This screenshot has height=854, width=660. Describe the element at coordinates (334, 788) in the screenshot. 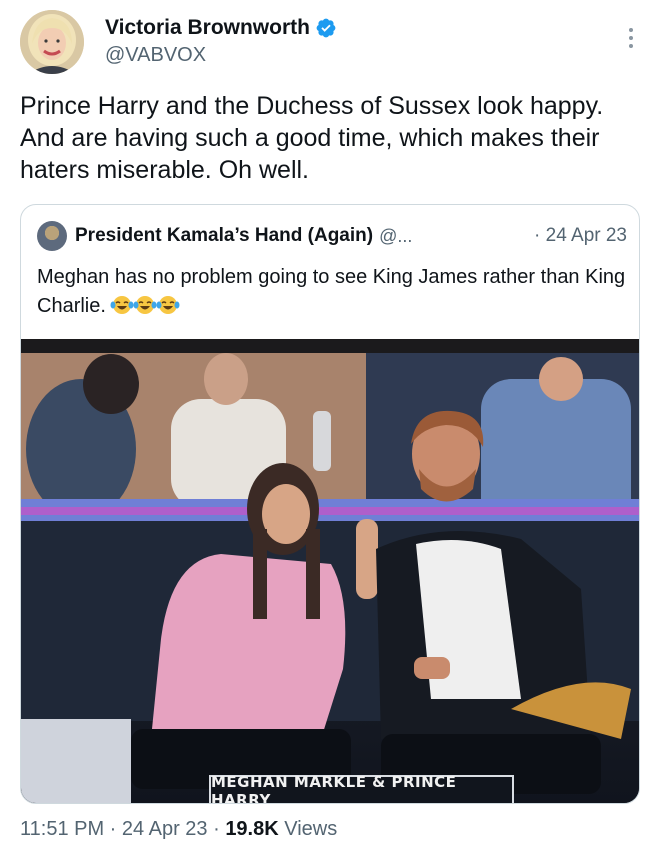

I see `media-caption-text: MEGHAN MARKLE & PRINCE HARRY` at that location.